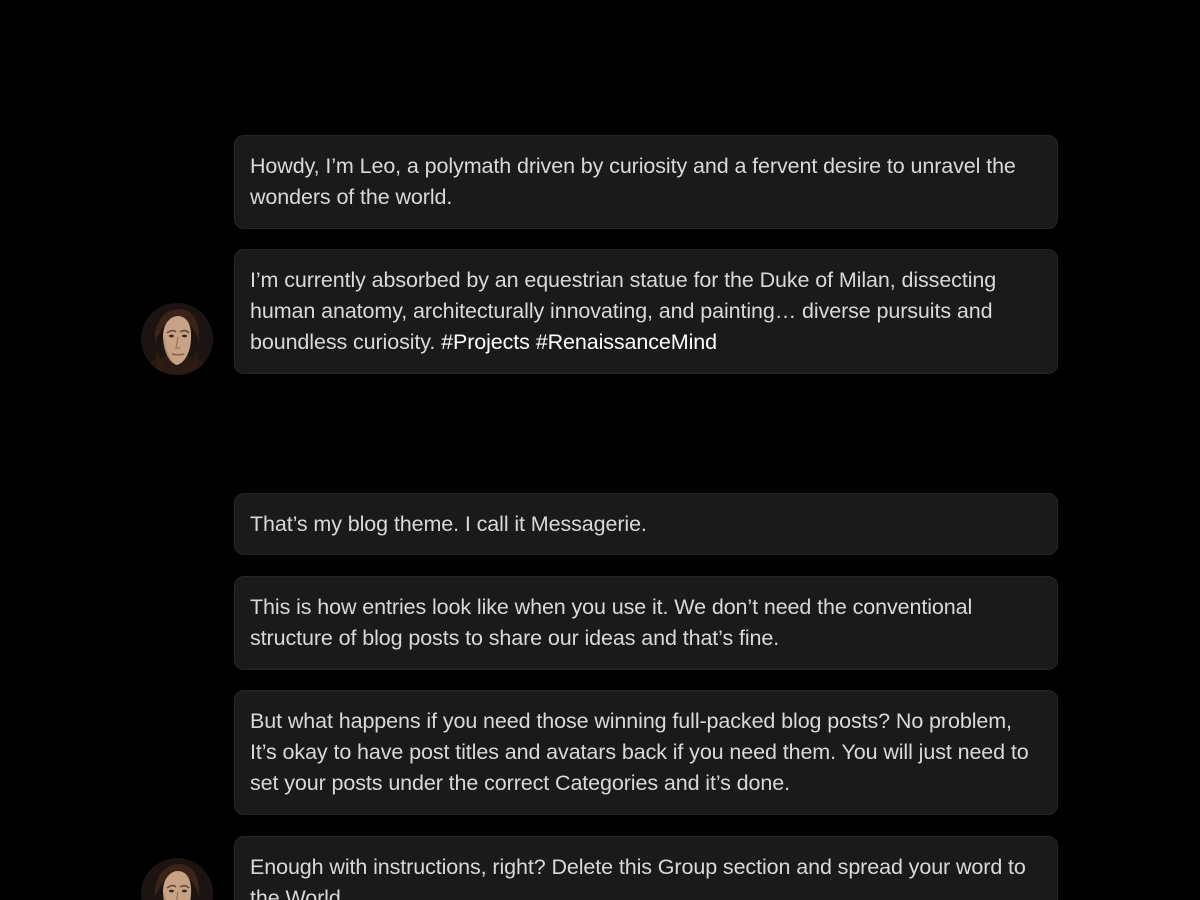 The image size is (1200, 900). I want to click on hashtag-link-projects: #Projects, so click(485, 342).